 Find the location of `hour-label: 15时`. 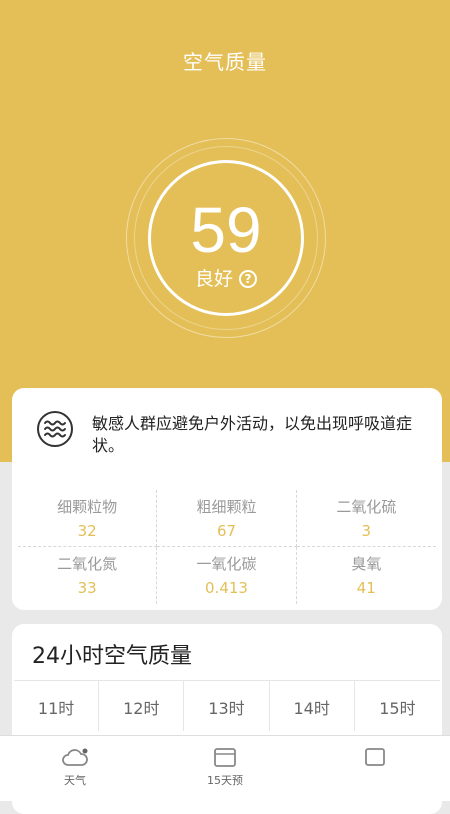

hour-label: 15时 is located at coordinates (397, 708).